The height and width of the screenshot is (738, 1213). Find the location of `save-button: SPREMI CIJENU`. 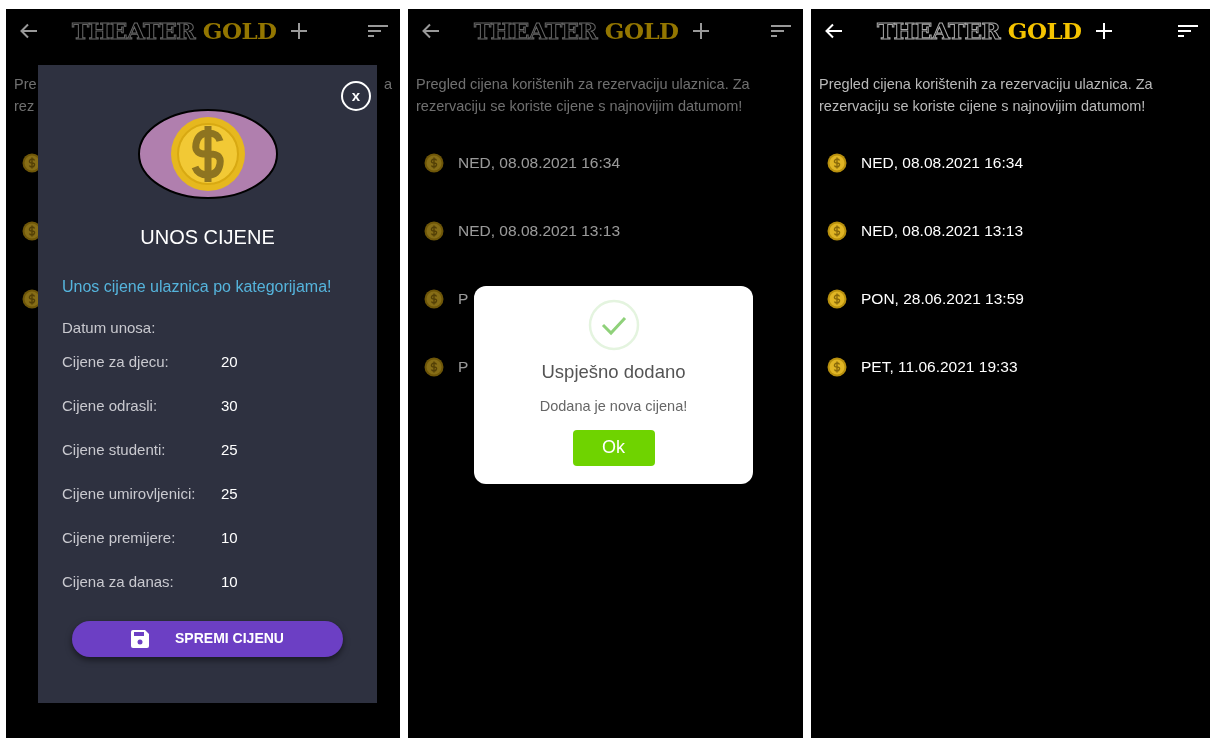

save-button: SPREMI CIJENU is located at coordinates (207, 638).